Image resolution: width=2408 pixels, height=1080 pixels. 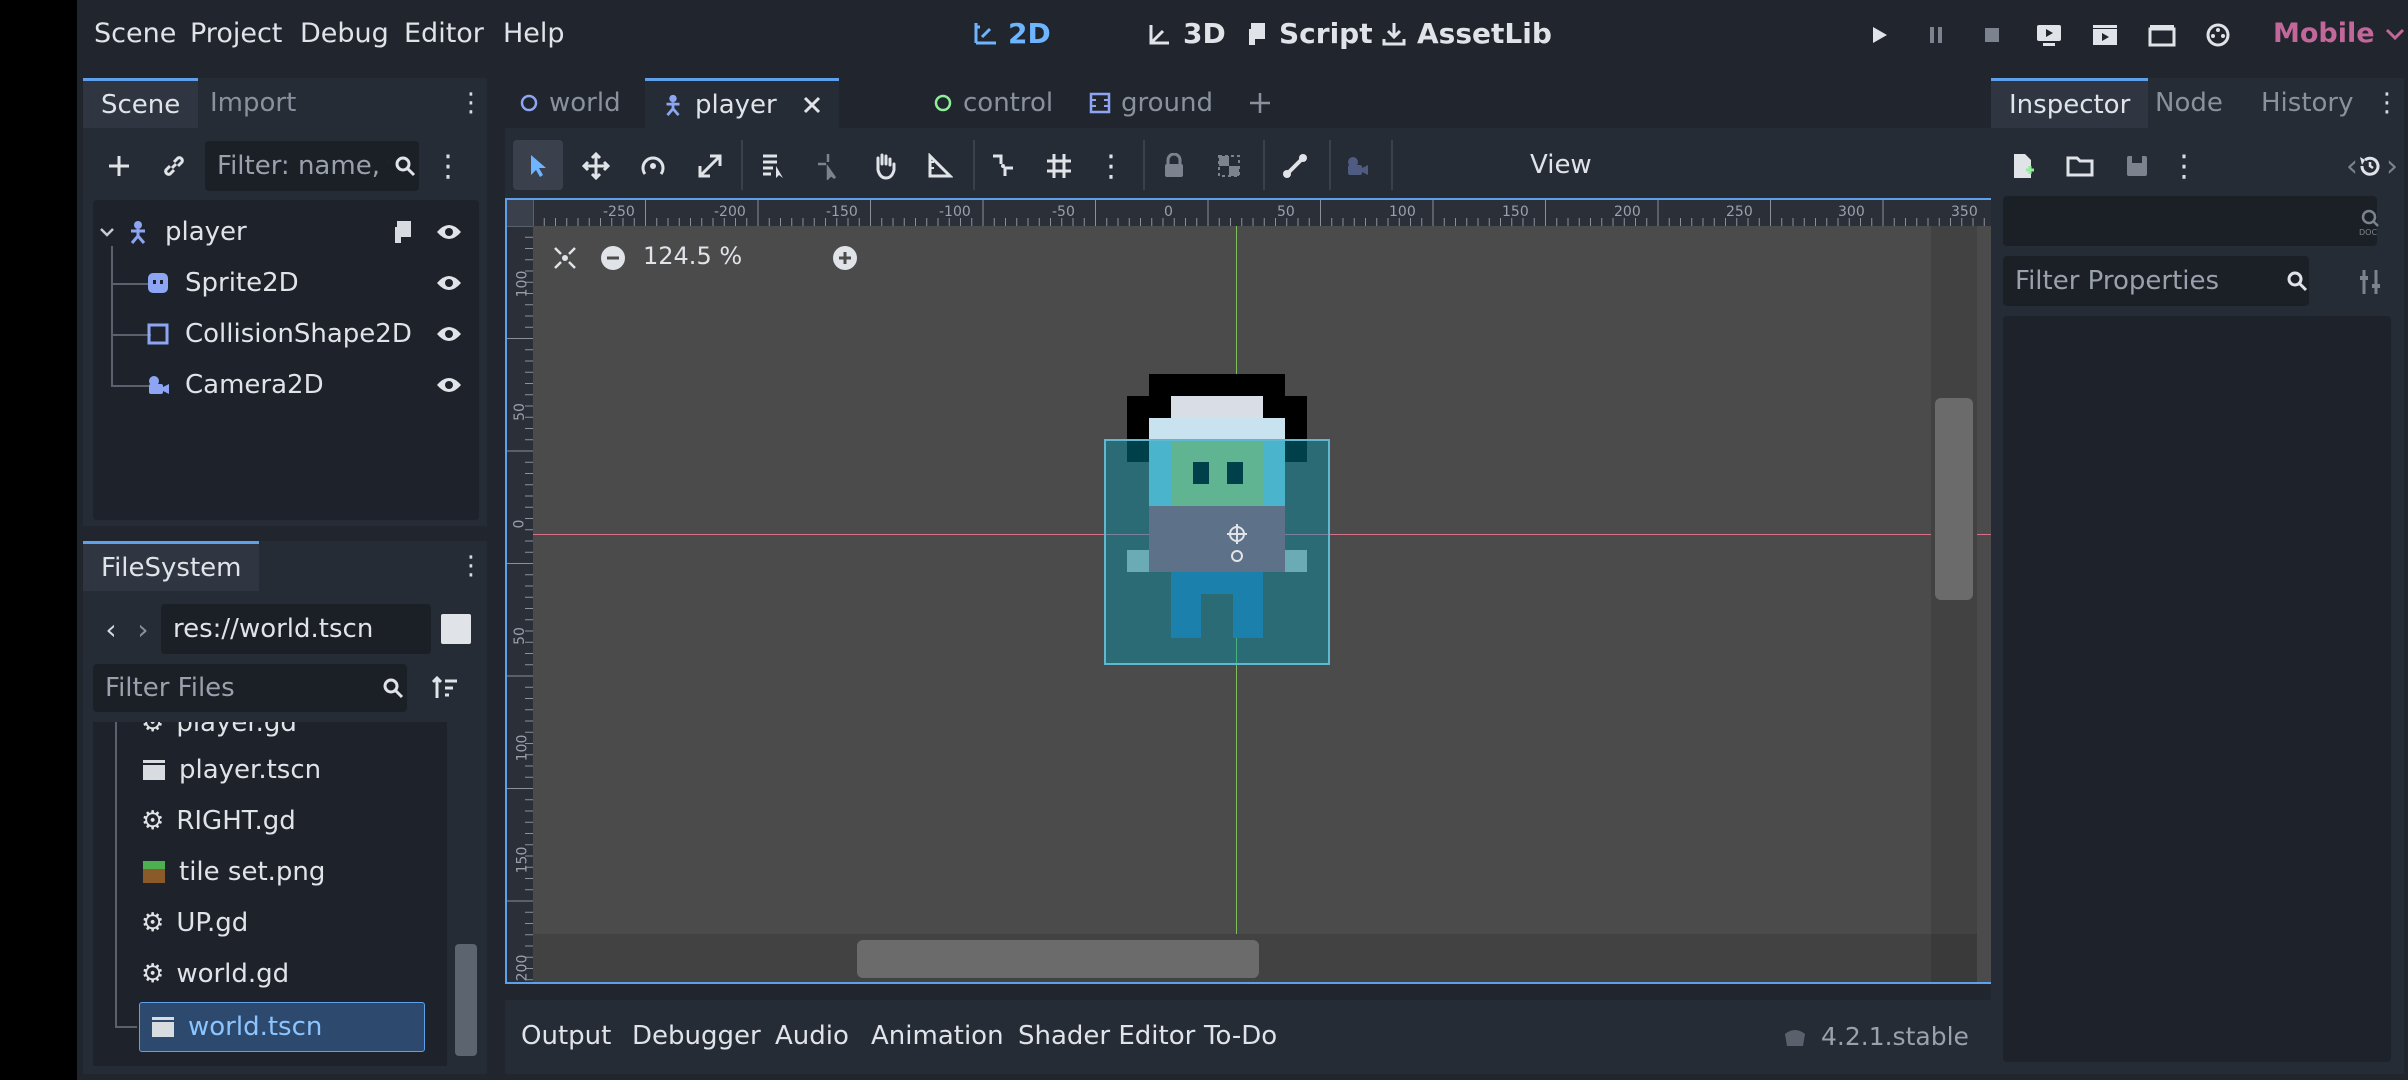 I want to click on resource-options-button: ⋮, so click(x=2184, y=166).